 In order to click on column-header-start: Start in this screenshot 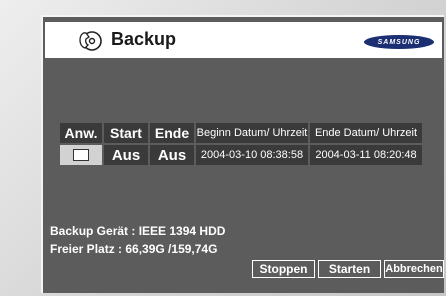, I will do `click(126, 133)`.